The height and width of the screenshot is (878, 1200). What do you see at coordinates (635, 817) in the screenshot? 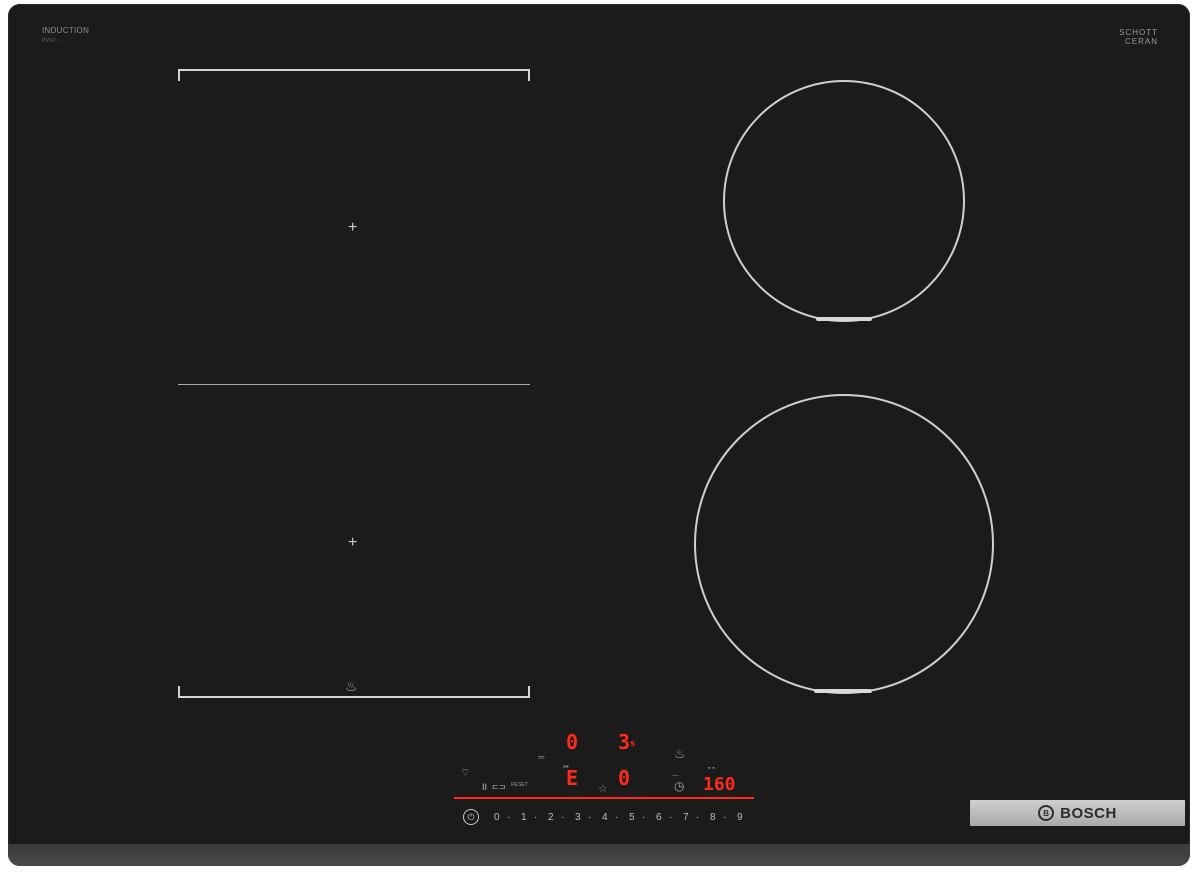
I see `scale-5: 5` at bounding box center [635, 817].